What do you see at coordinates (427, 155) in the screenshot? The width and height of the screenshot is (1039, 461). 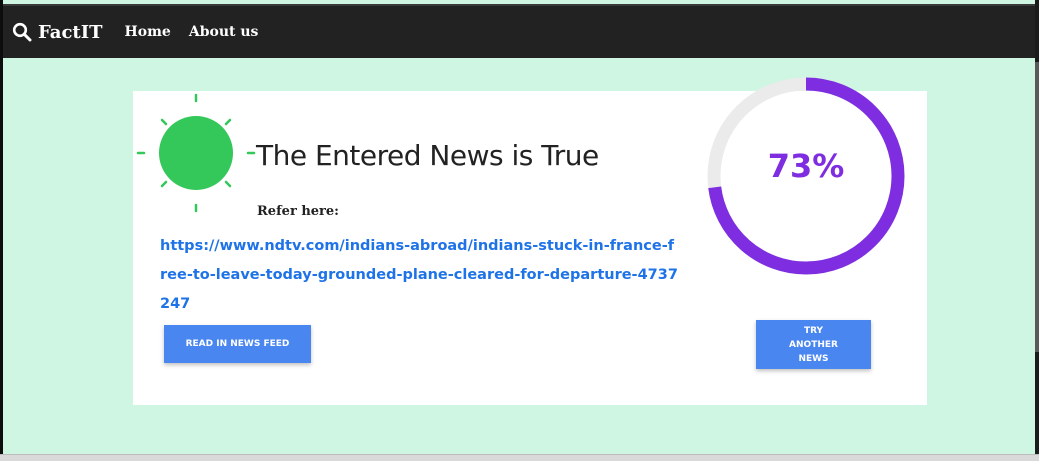 I see `verdict-heading: The Entered News is True` at bounding box center [427, 155].